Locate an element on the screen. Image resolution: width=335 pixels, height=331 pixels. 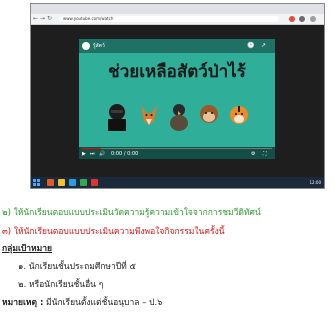
channel-title: รู้สัตว์ is located at coordinates (99, 46).